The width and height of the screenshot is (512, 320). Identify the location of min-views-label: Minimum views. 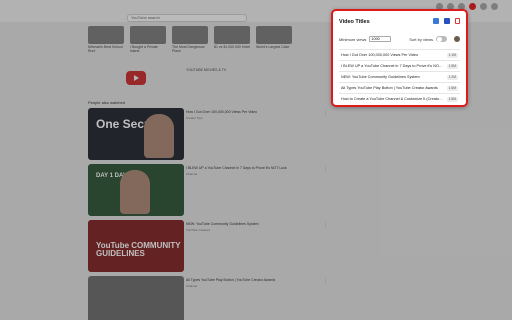
(353, 39).